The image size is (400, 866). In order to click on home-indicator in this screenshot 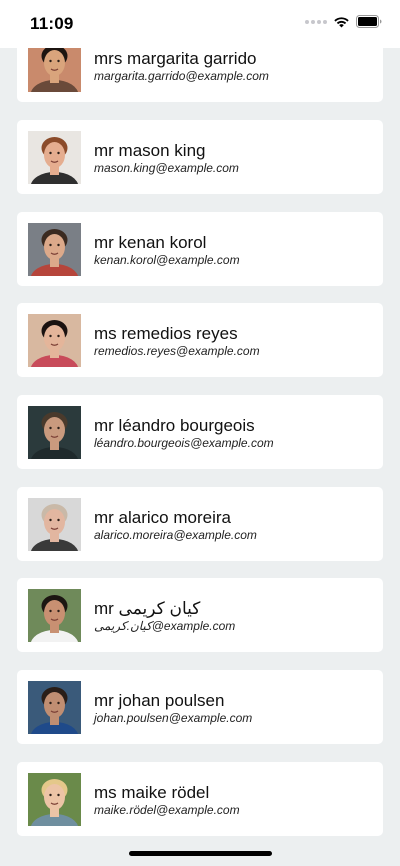, I will do `click(200, 853)`.